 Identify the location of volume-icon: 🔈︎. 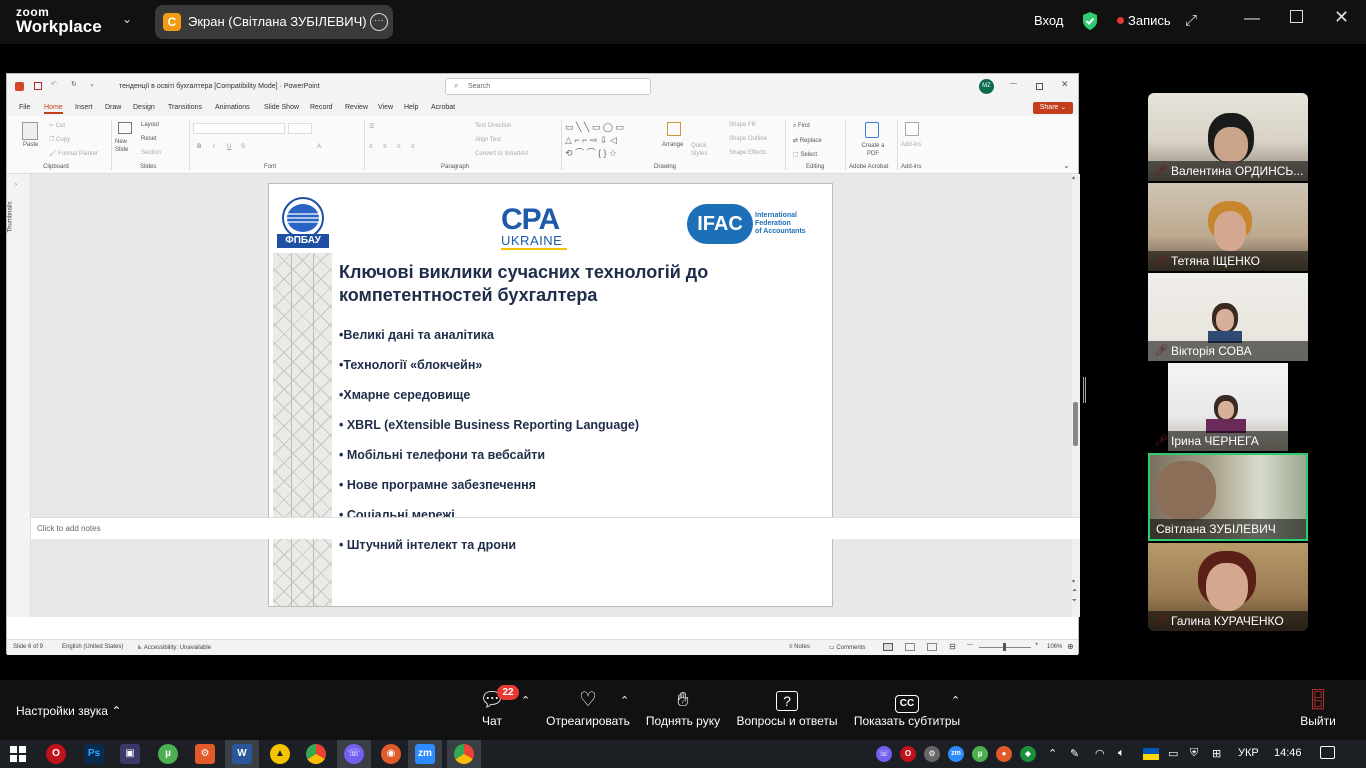
(1121, 753).